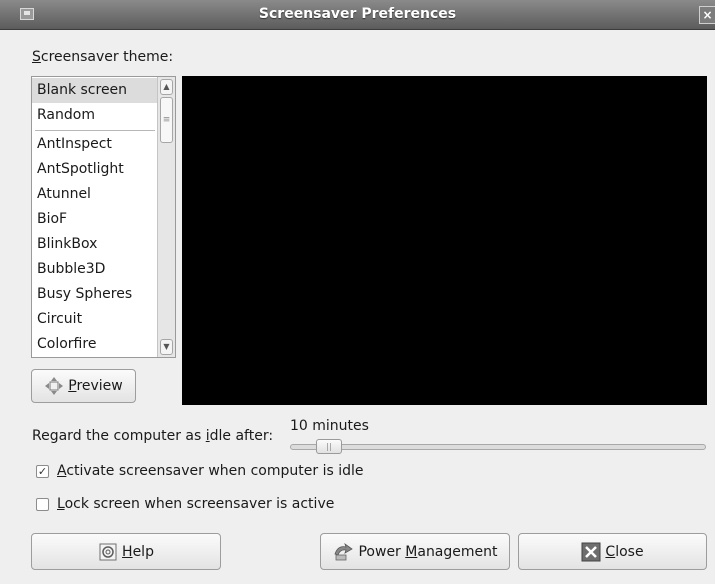 The height and width of the screenshot is (584, 715). Describe the element at coordinates (428, 551) in the screenshot. I see `power-management-label: Power Management` at that location.